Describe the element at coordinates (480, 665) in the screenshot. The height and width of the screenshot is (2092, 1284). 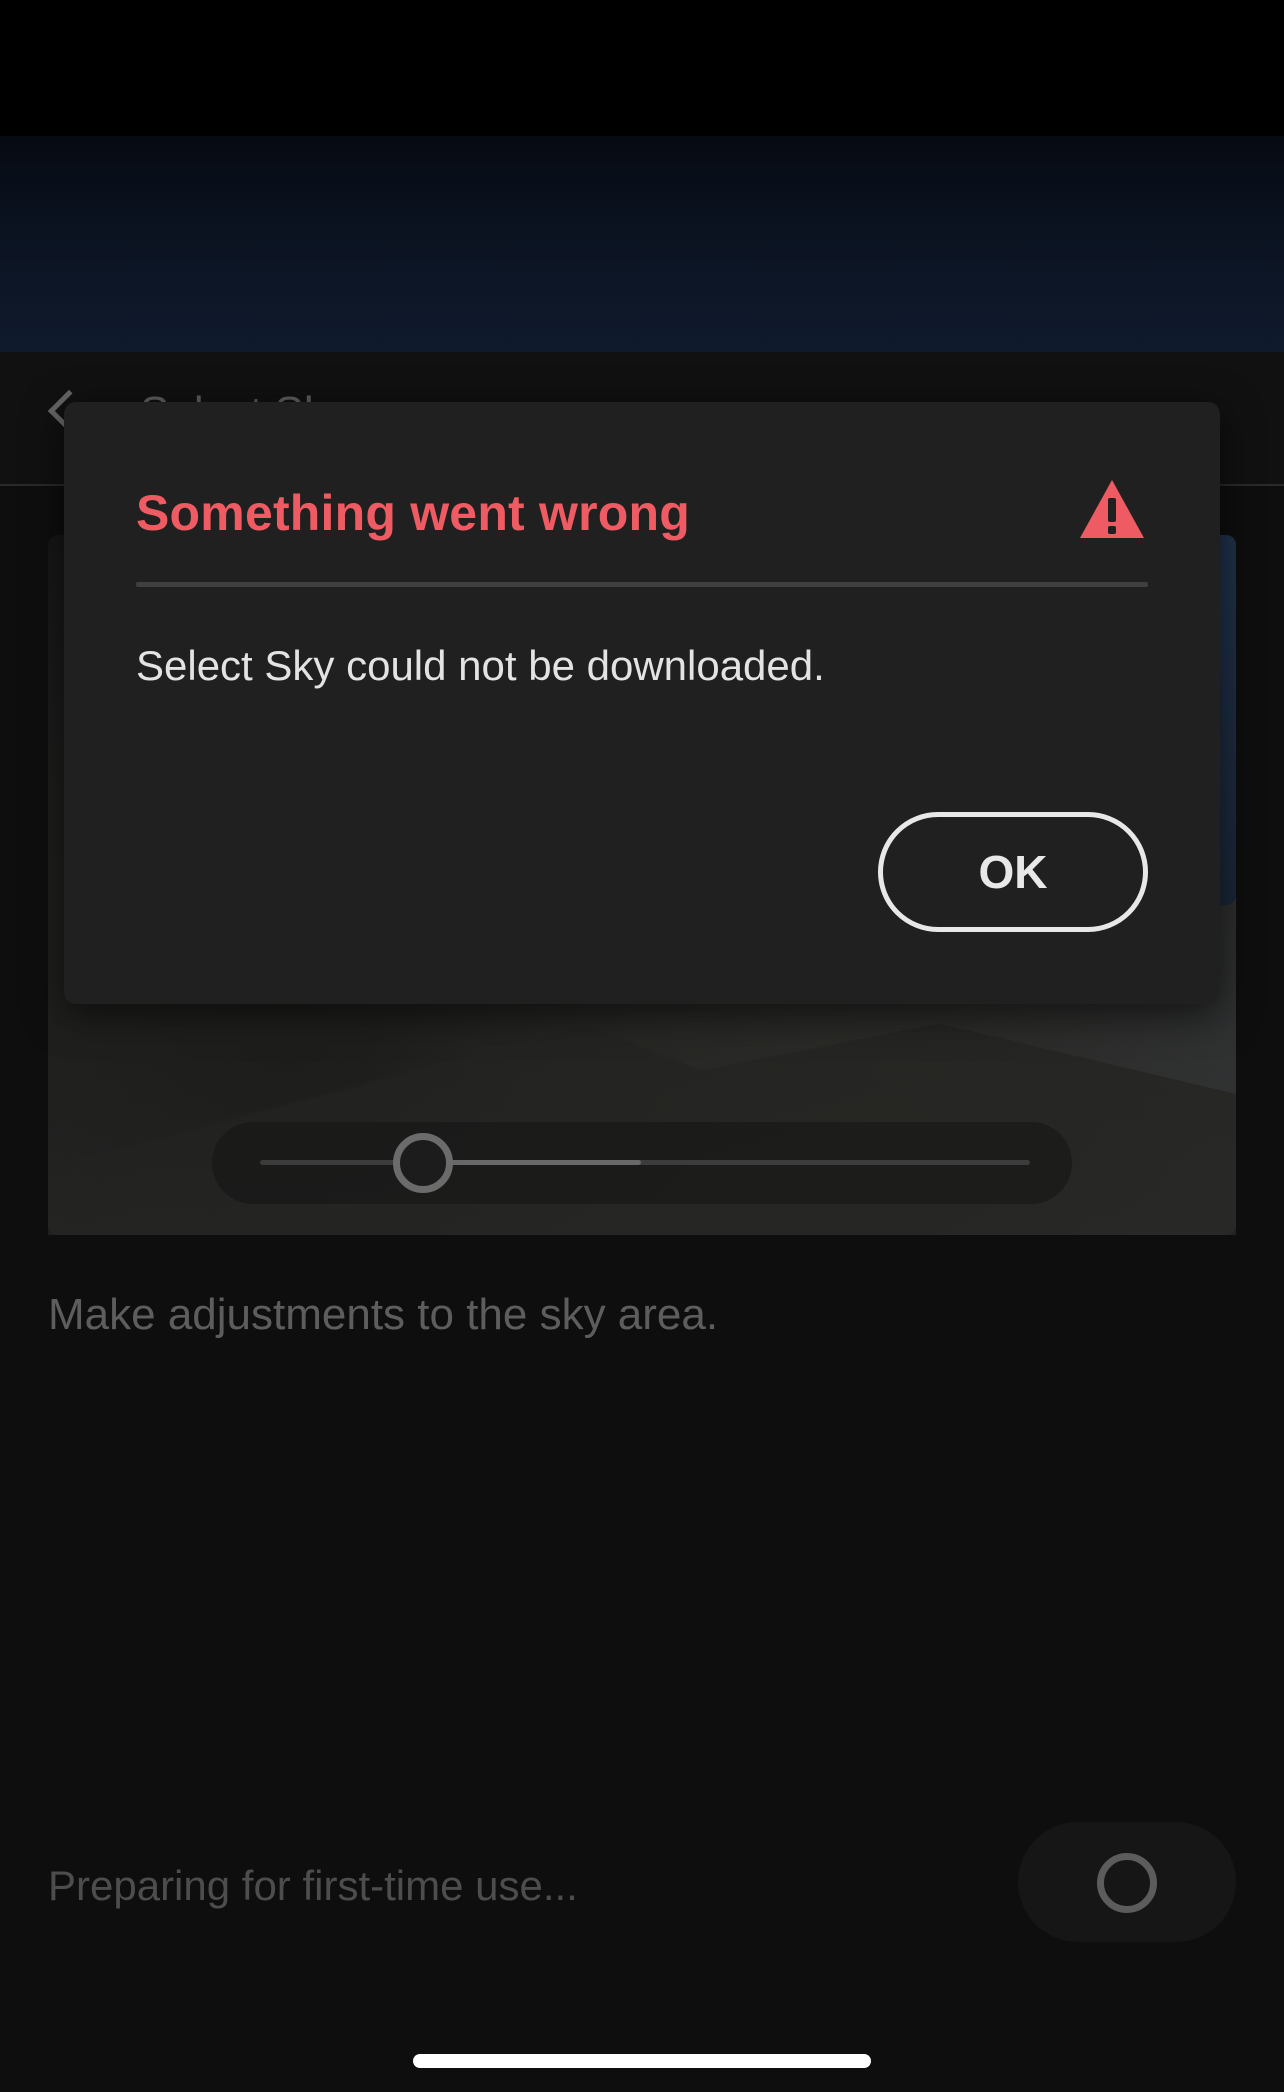
I see `dialog-message: Select Sky could not be downloaded.` at that location.